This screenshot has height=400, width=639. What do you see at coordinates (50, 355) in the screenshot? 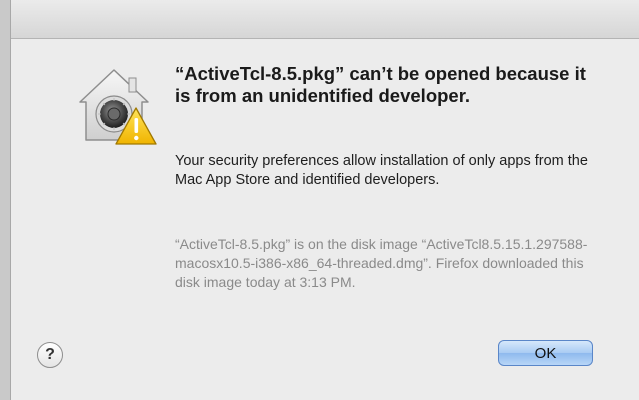
I see `help-button: ?` at bounding box center [50, 355].